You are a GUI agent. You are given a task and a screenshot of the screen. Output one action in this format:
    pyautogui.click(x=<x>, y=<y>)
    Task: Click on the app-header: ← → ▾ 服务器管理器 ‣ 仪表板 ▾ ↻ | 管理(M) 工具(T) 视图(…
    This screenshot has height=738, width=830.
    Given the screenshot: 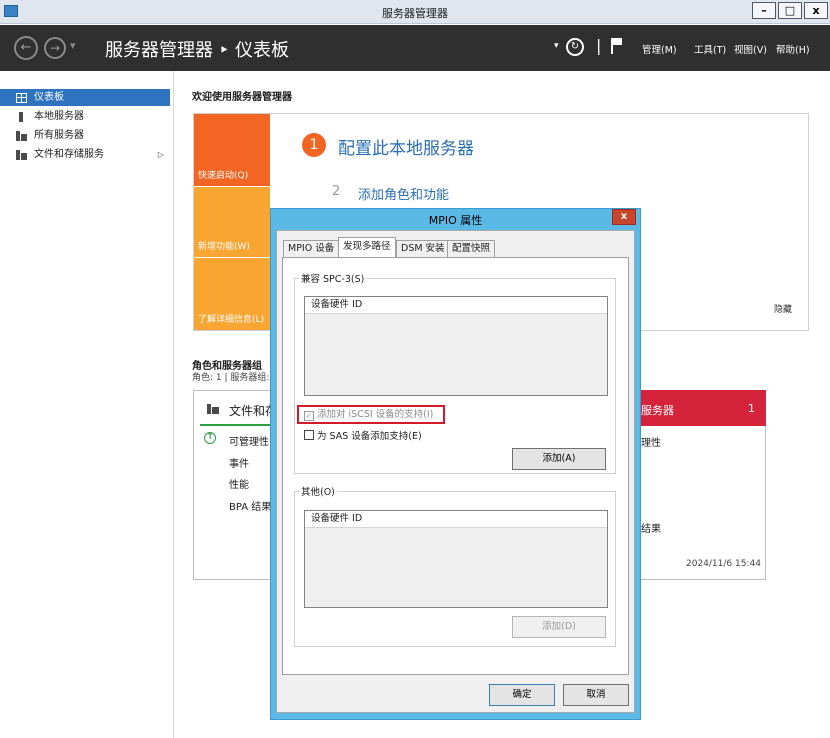 What is the action you would take?
    pyautogui.click(x=415, y=48)
    